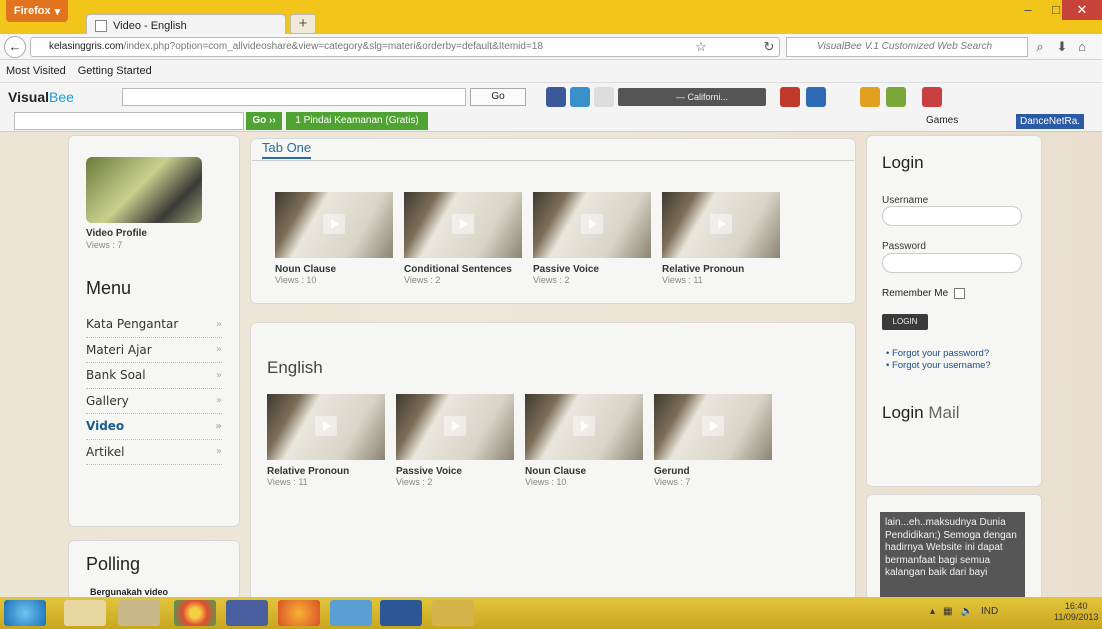 The image size is (1102, 629). What do you see at coordinates (921, 413) in the screenshot?
I see `login-mail-title: Login Mail` at bounding box center [921, 413].